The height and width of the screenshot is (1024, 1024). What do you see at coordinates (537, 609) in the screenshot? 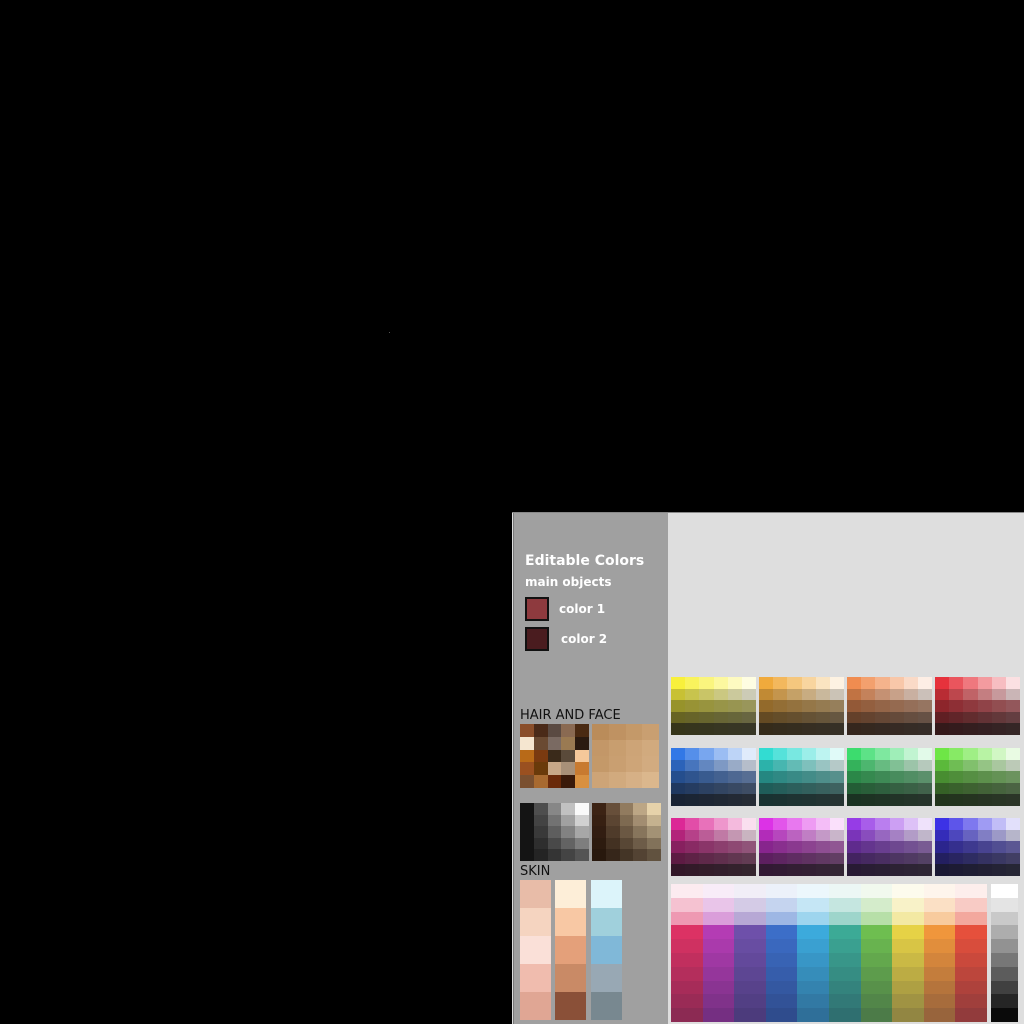
I see `color-1-swatch-button` at bounding box center [537, 609].